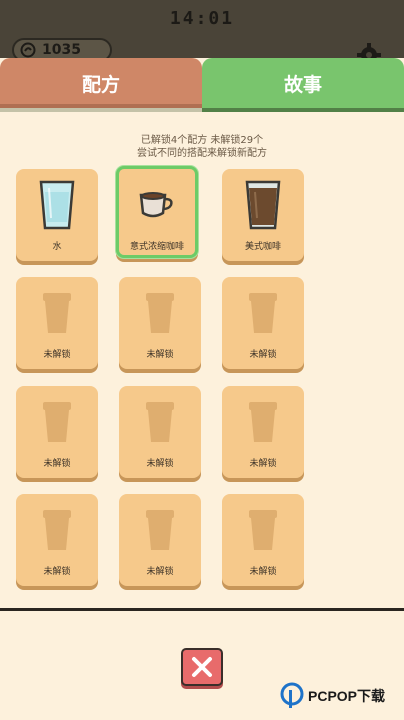 The image size is (404, 720). Describe the element at coordinates (57, 247) in the screenshot. I see `recipe-label: 水` at that location.